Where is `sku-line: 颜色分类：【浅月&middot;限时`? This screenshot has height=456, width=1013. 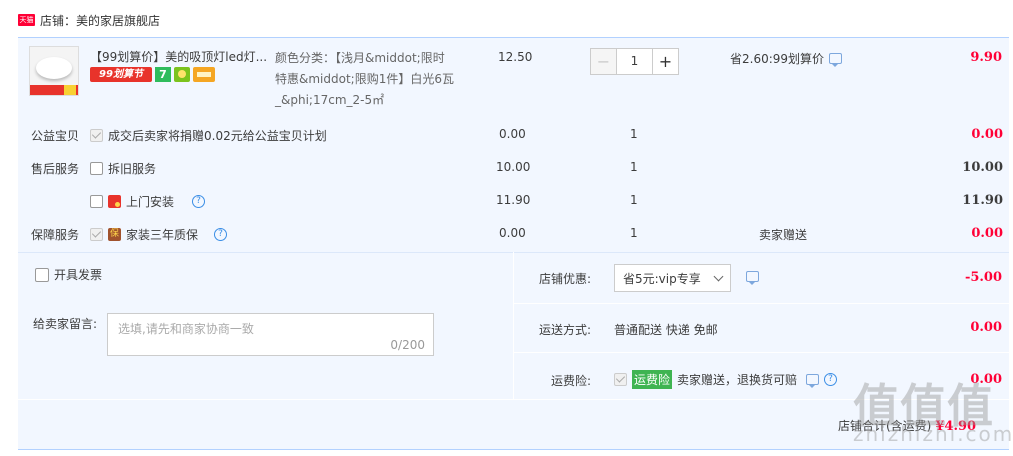
sku-line: 颜色分类：【浅月&middot;限时 is located at coordinates (360, 58).